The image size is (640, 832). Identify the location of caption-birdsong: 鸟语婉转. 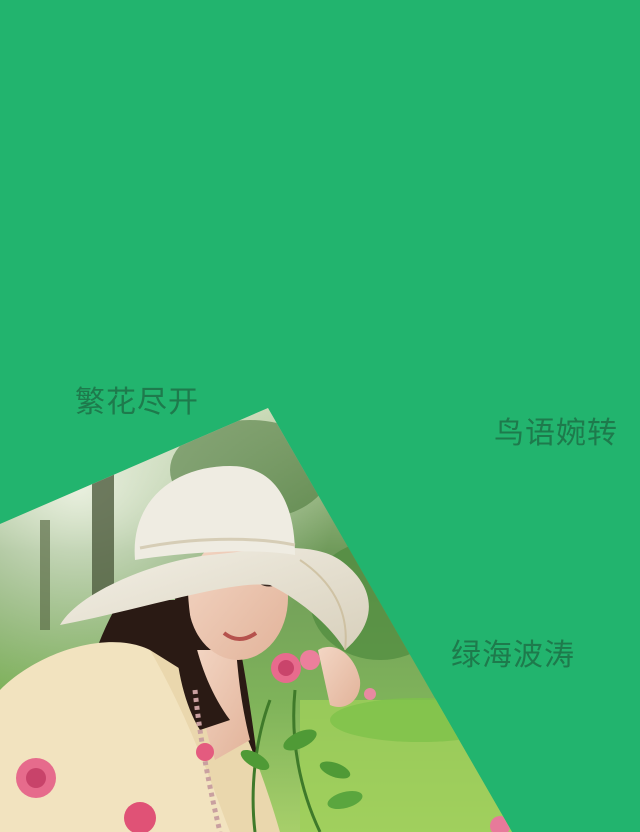
(556, 433).